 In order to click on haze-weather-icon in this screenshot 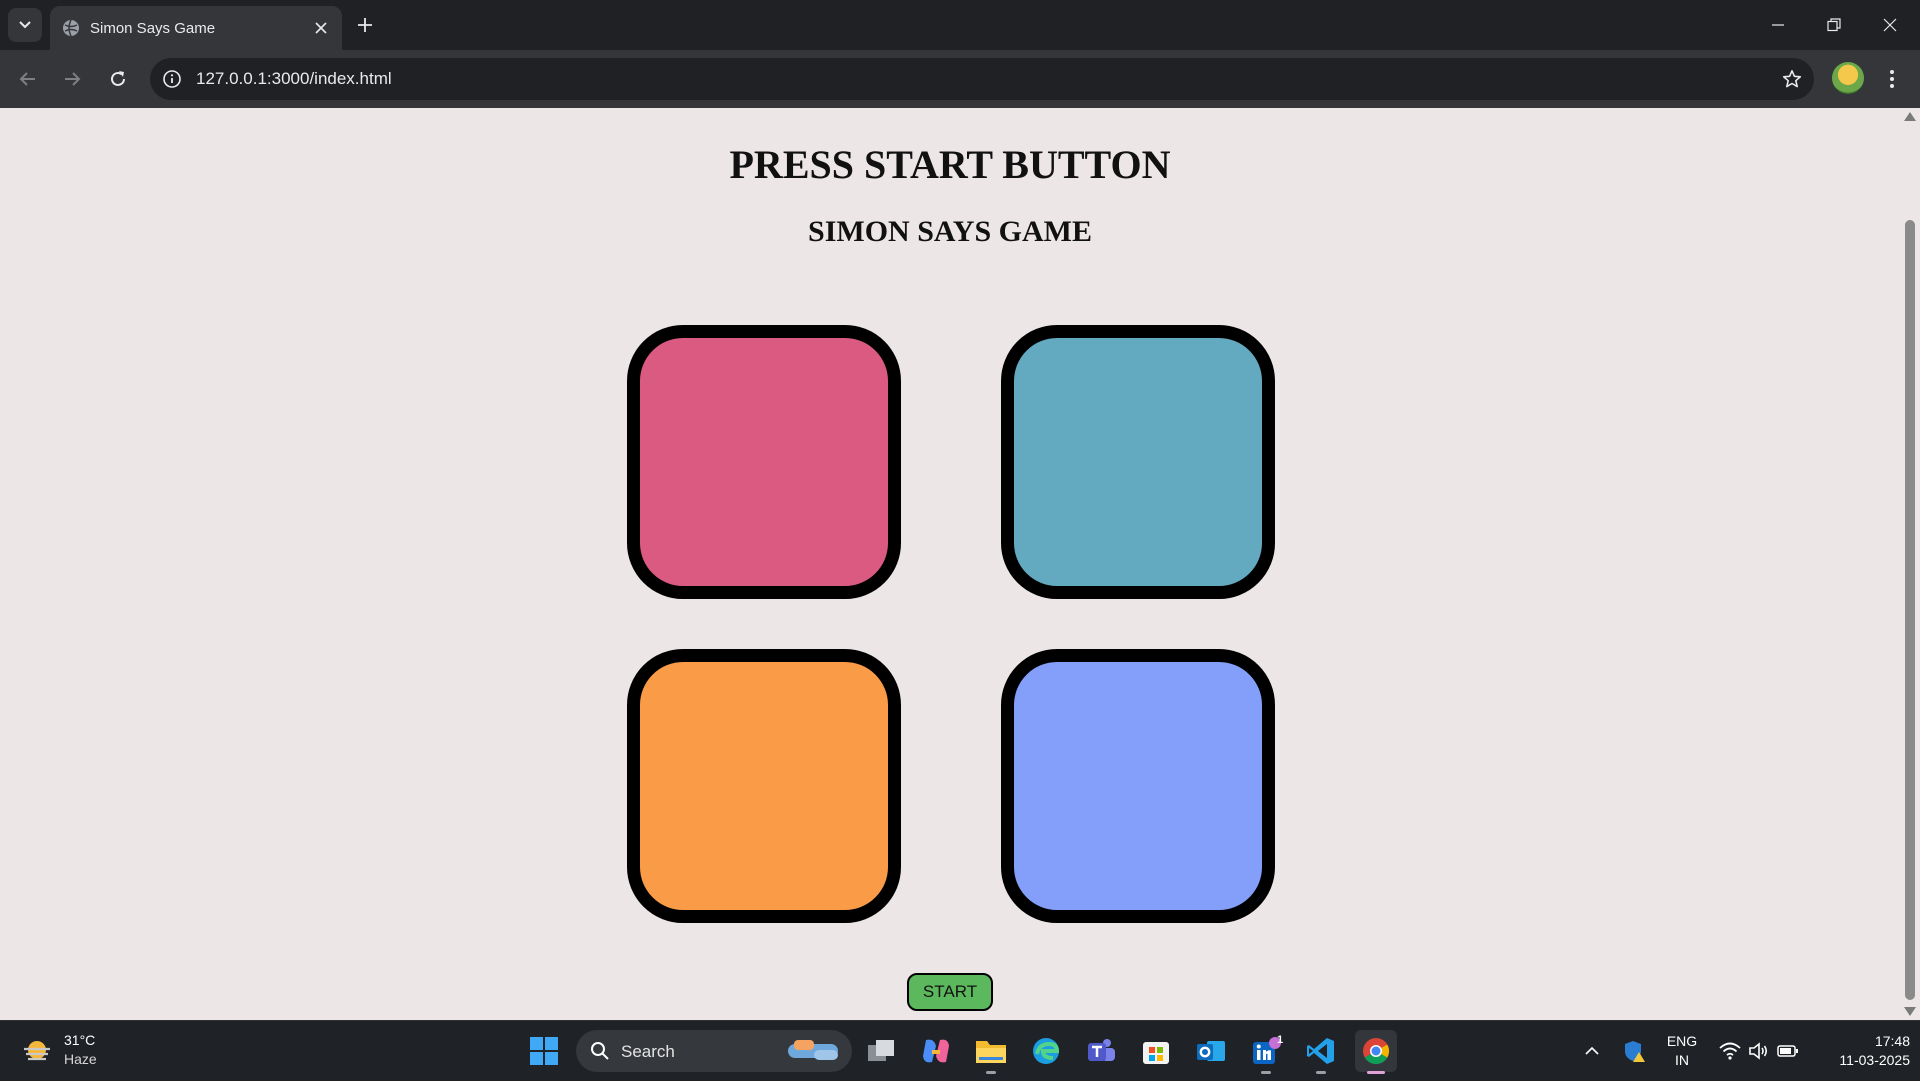, I will do `click(37, 1051)`.